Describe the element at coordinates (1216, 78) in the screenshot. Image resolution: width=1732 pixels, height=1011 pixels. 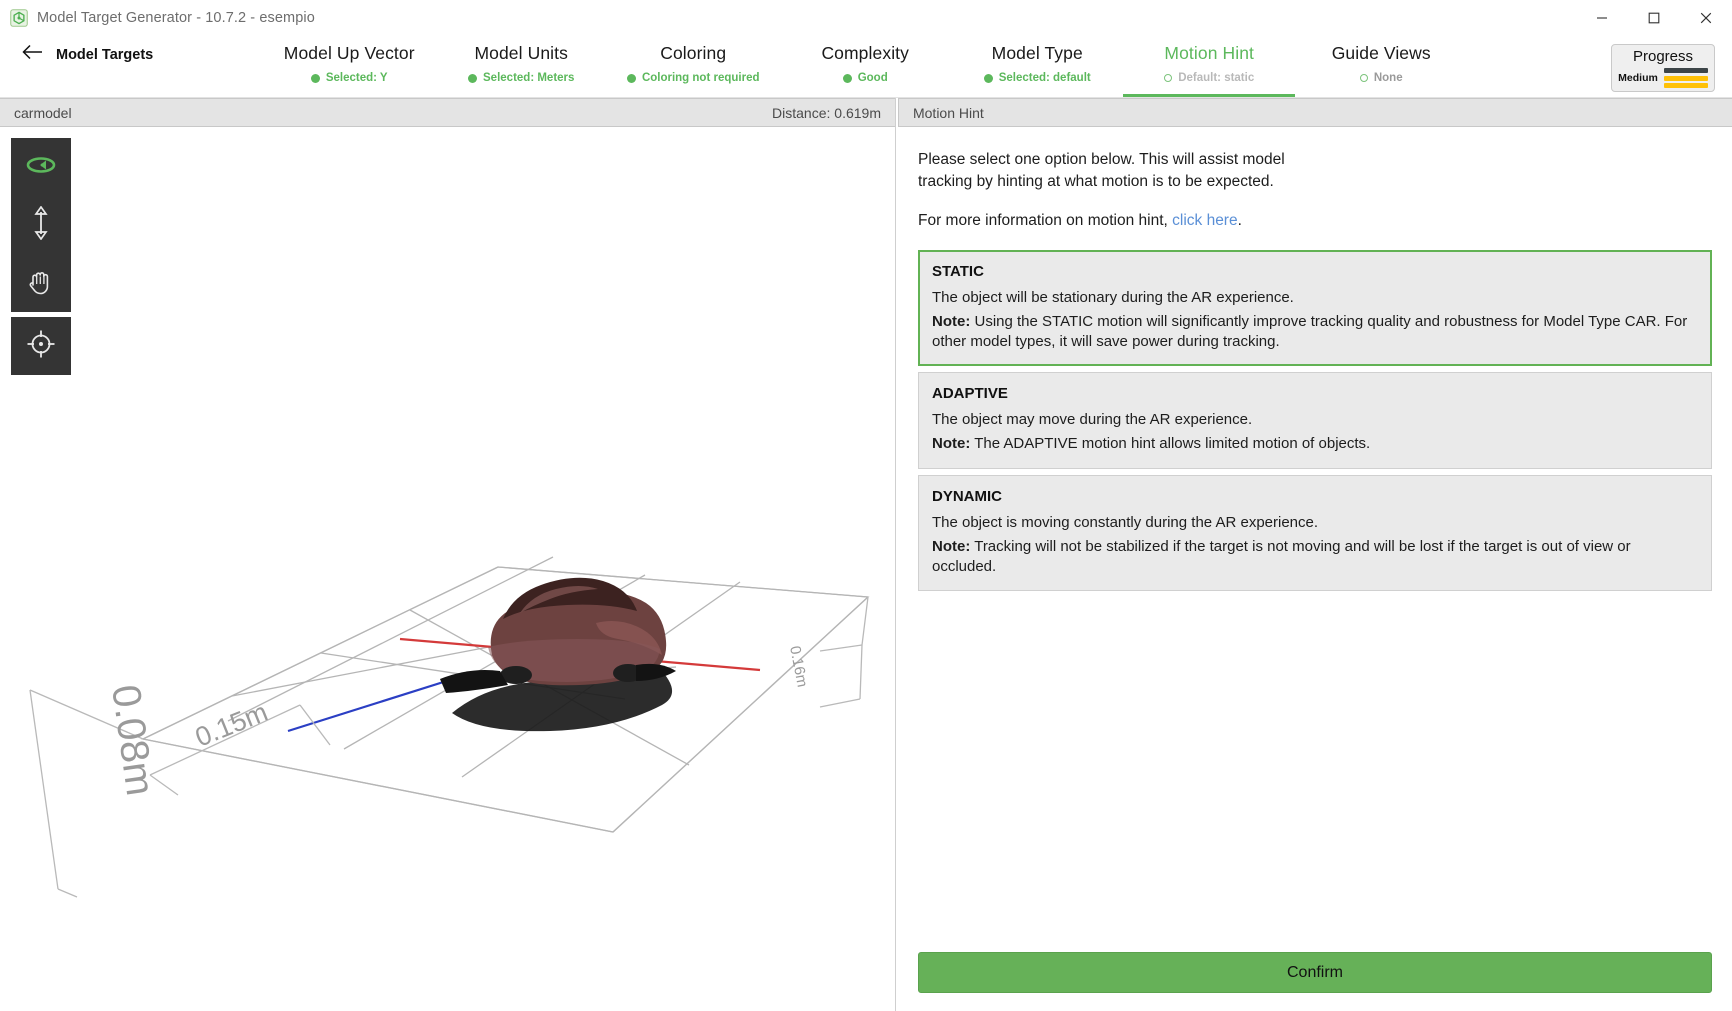
I see `step-status-label: Default: static` at that location.